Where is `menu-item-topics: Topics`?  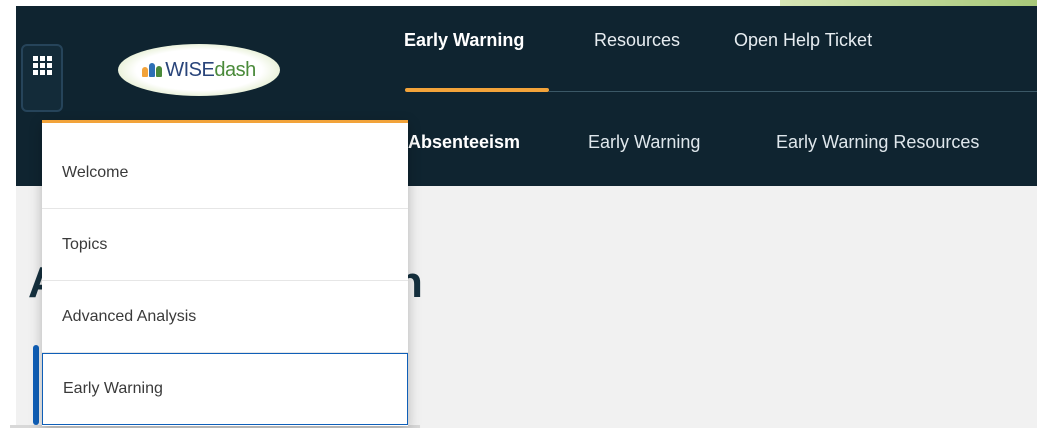 menu-item-topics: Topics is located at coordinates (225, 245).